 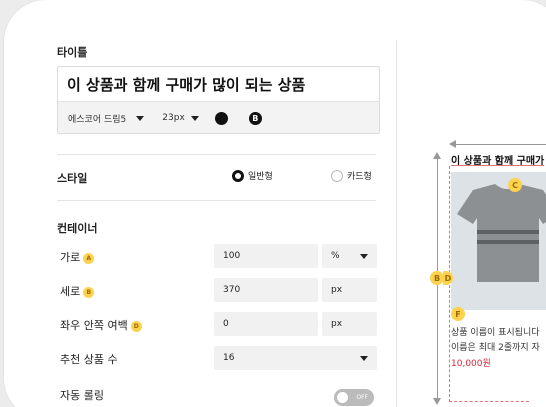 I want to click on badge-a: A, so click(x=89, y=258).